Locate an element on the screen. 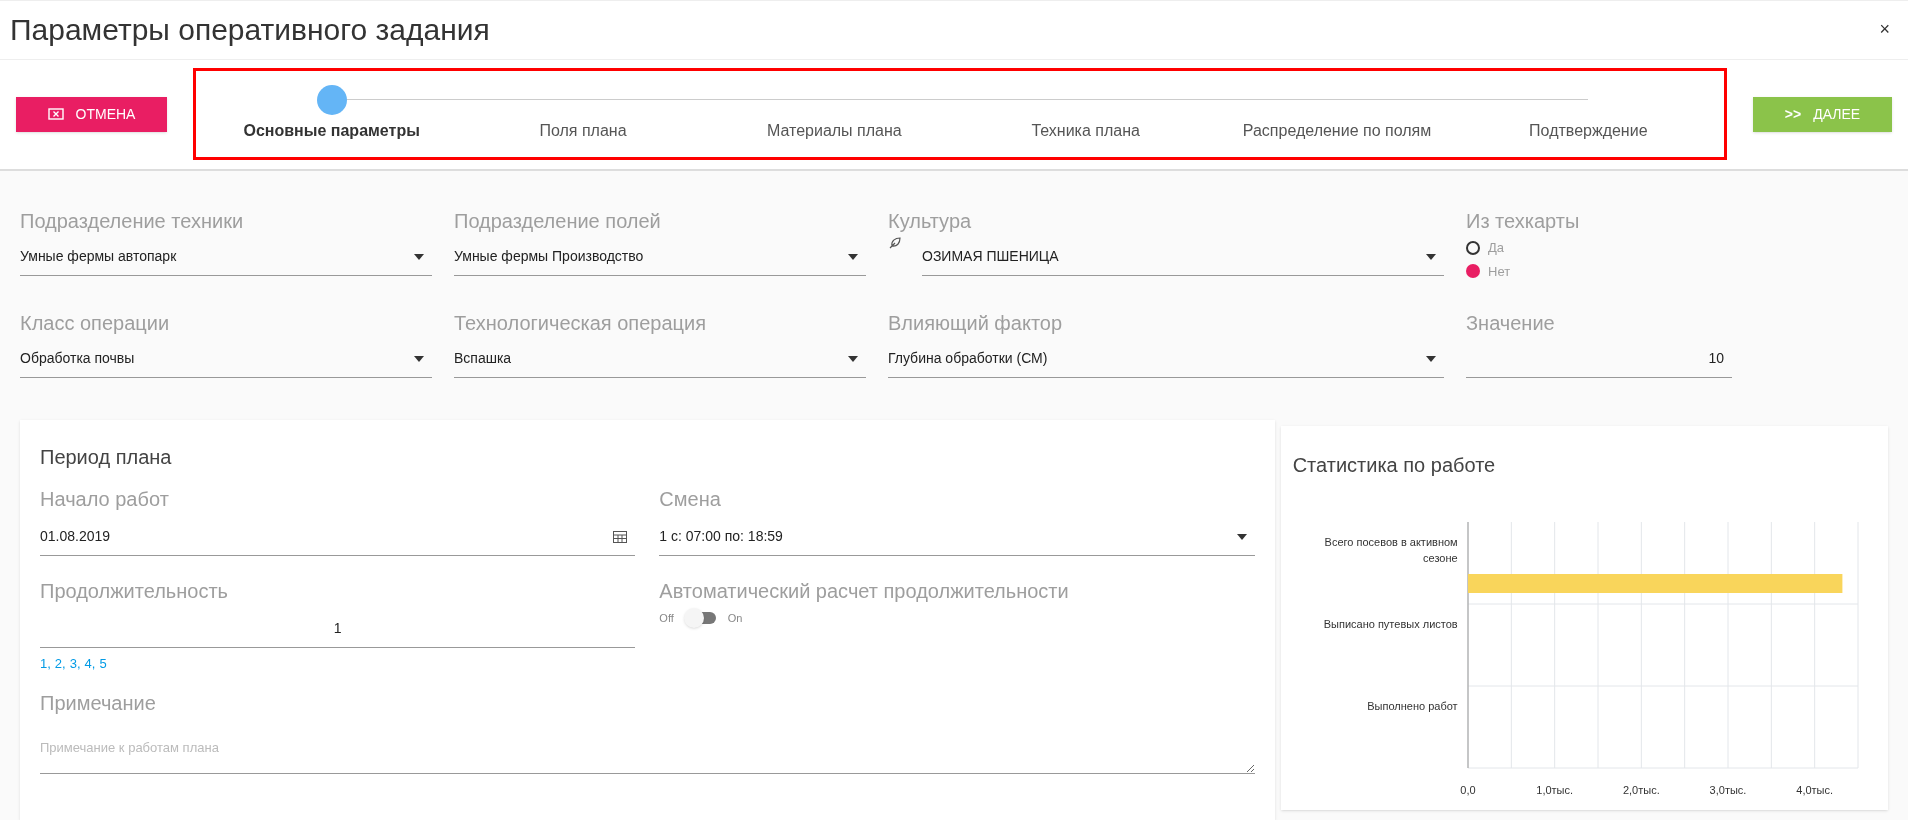 The image size is (1908, 820). step-tab: Материалы плана is located at coordinates (834, 131).